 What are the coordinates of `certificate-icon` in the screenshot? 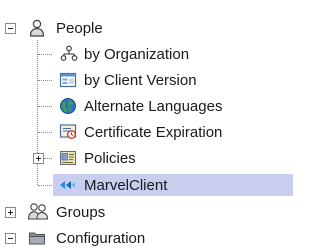 It's located at (68, 131).